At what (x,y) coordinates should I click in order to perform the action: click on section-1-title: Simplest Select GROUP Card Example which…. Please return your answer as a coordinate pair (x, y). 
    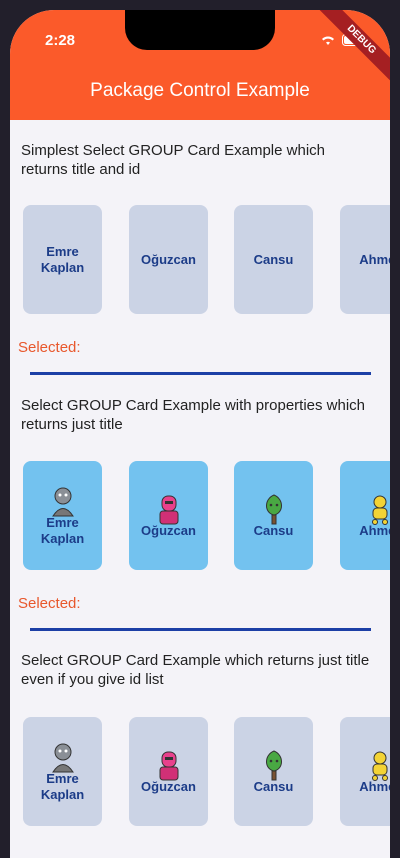
    Looking at the image, I should click on (173, 160).